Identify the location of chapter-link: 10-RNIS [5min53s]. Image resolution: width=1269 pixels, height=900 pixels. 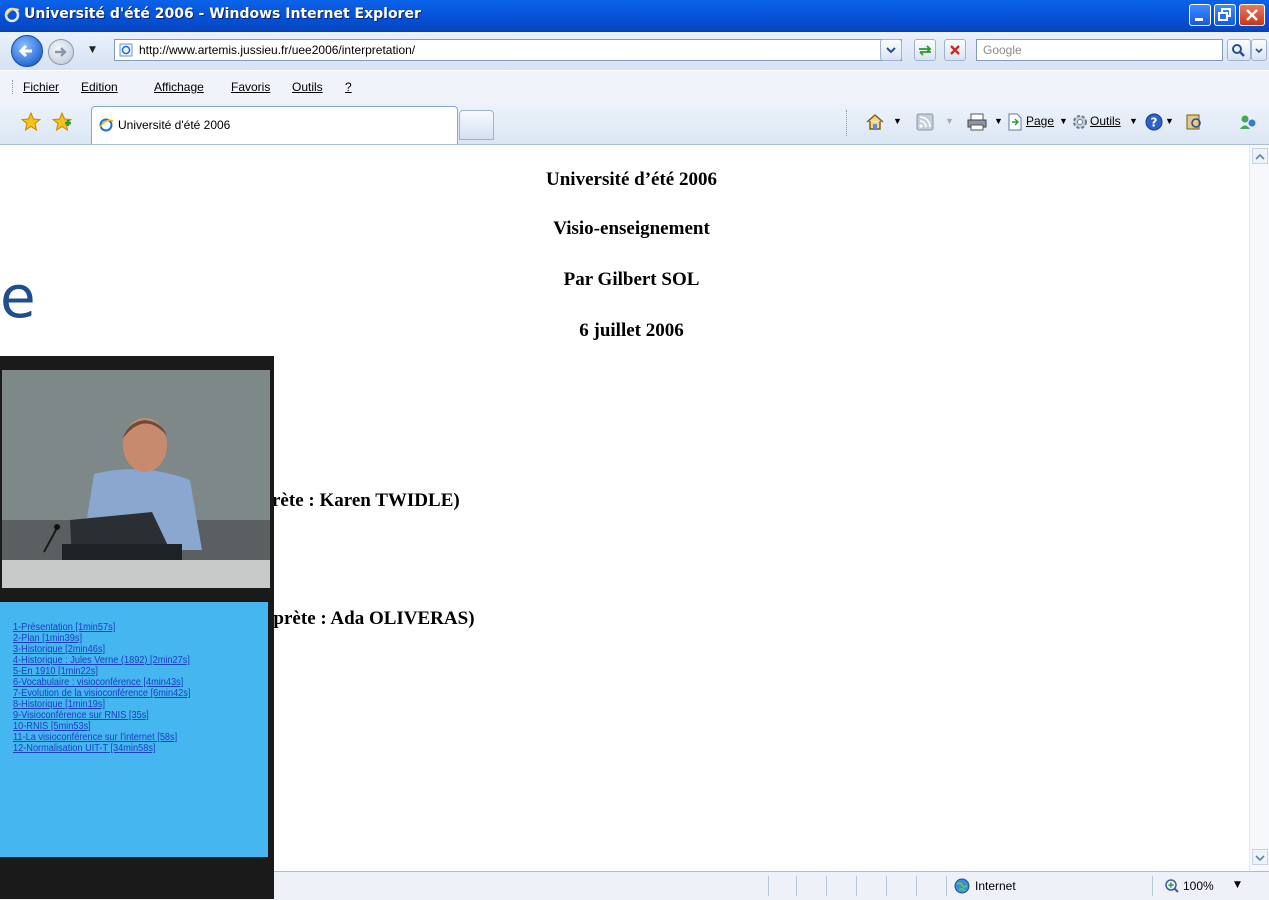
(52, 726).